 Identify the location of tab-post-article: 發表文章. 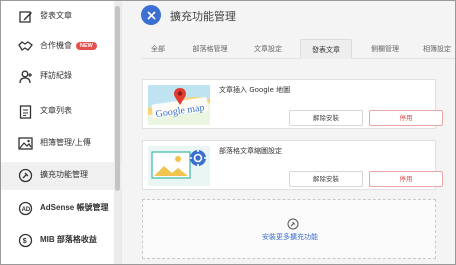
(326, 49).